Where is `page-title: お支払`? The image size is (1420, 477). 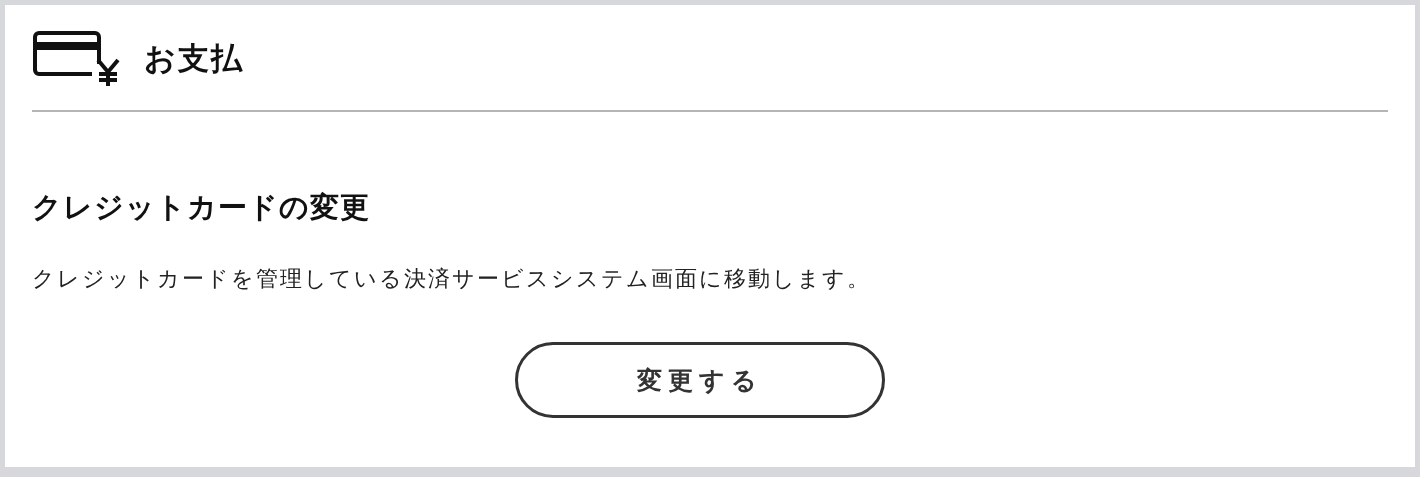 page-title: お支払 is located at coordinates (194, 58).